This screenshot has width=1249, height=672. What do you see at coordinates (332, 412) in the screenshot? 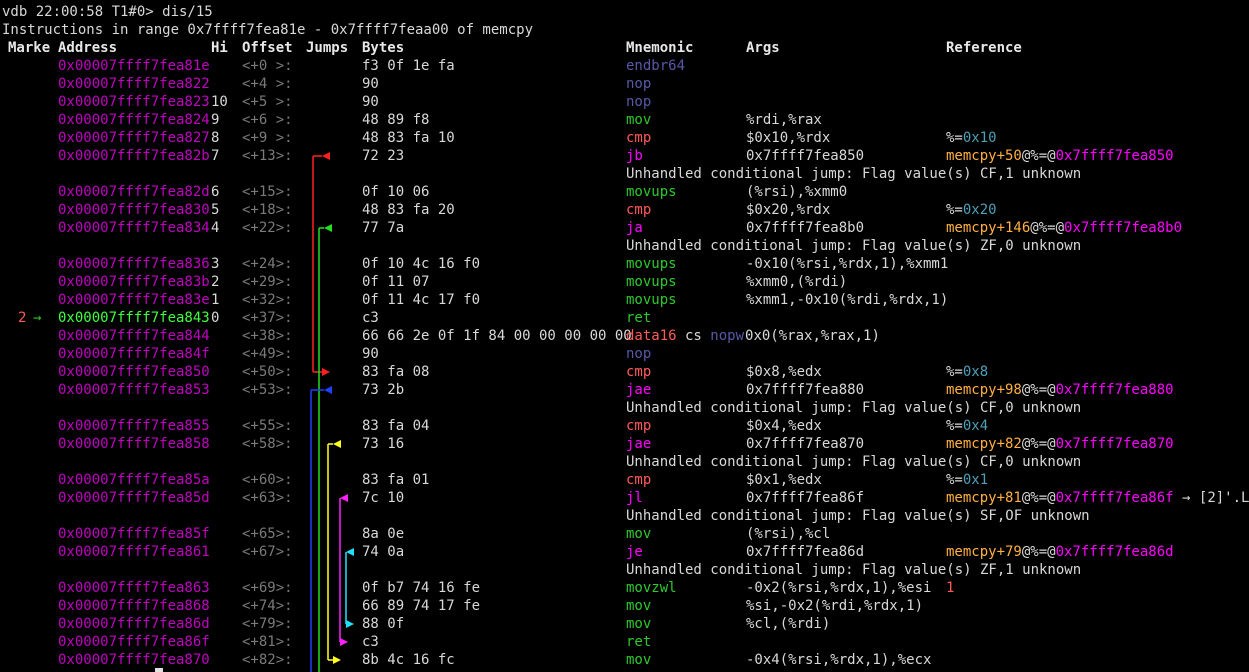
I see `jump-arrows` at bounding box center [332, 412].